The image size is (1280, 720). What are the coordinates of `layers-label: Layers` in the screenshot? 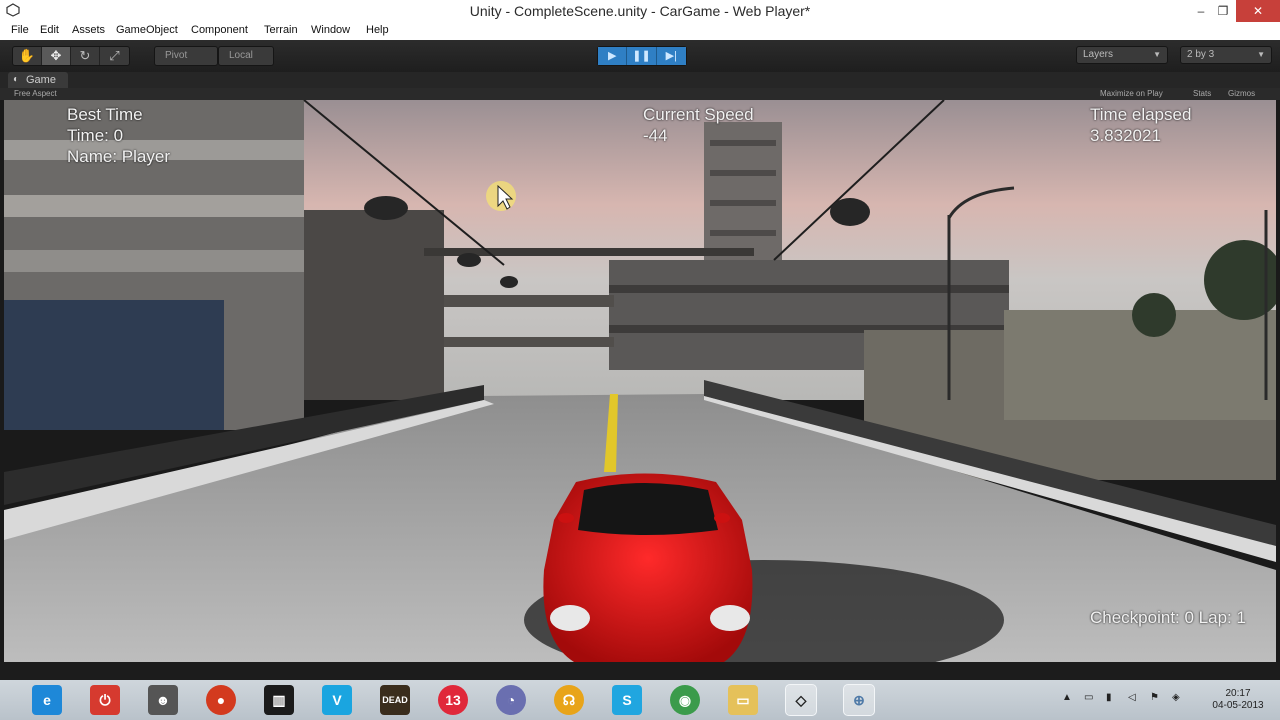 It's located at (1098, 54).